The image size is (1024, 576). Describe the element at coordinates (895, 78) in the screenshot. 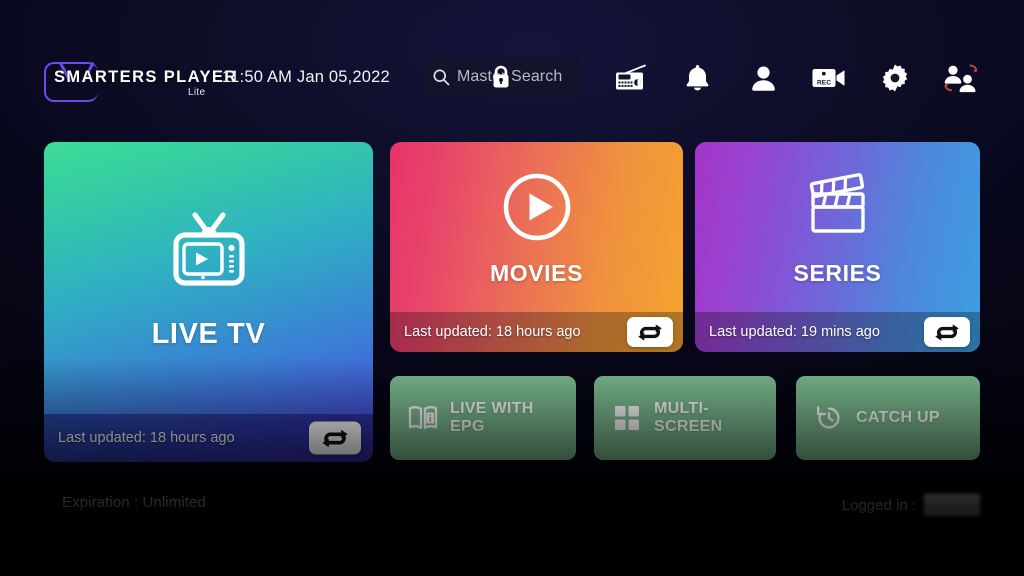

I see `gear-icon` at that location.